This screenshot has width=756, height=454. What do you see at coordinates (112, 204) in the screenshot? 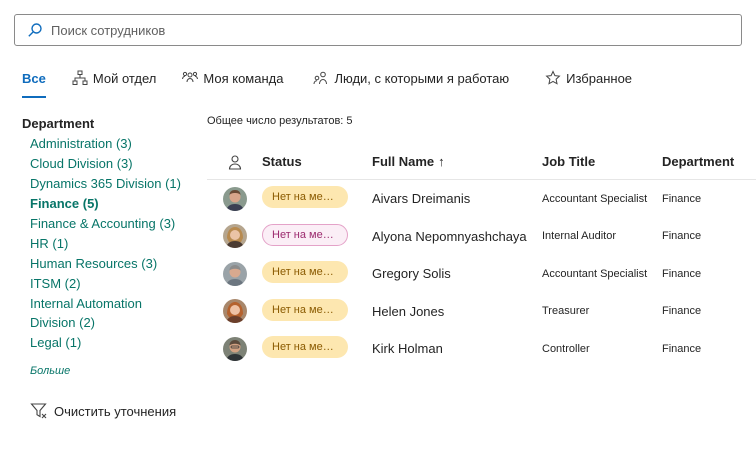
I see `refiner-item-finance: Finance (5)` at bounding box center [112, 204].